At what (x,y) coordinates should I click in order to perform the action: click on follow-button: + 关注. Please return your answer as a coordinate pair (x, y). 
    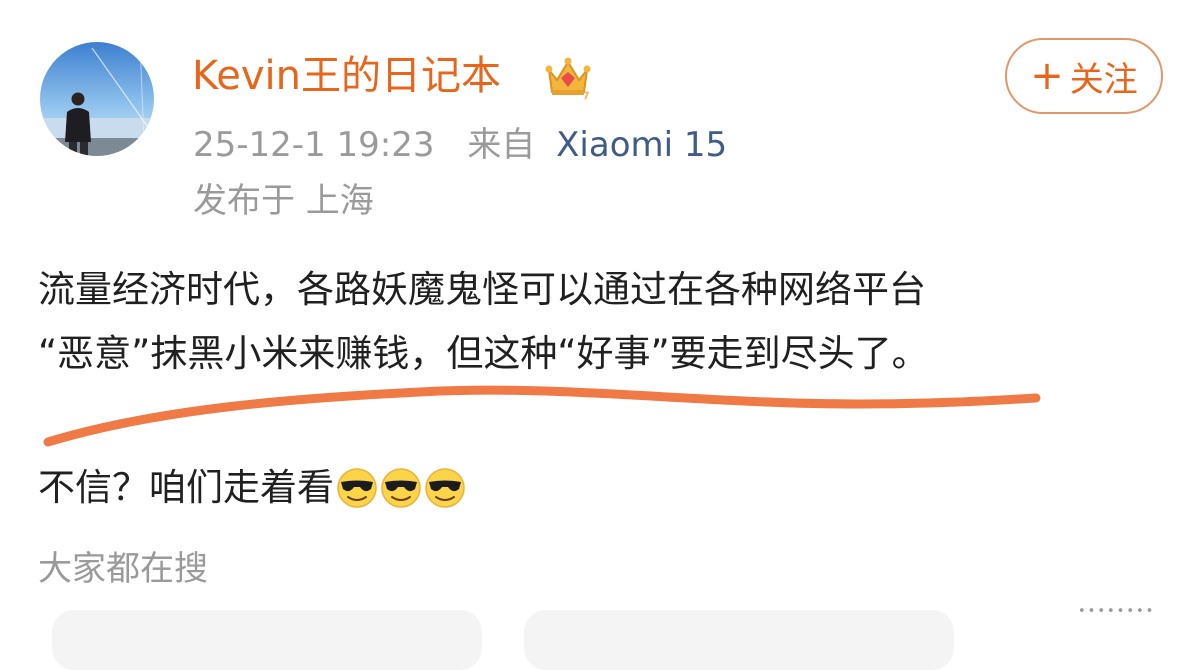
    Looking at the image, I should click on (1084, 76).